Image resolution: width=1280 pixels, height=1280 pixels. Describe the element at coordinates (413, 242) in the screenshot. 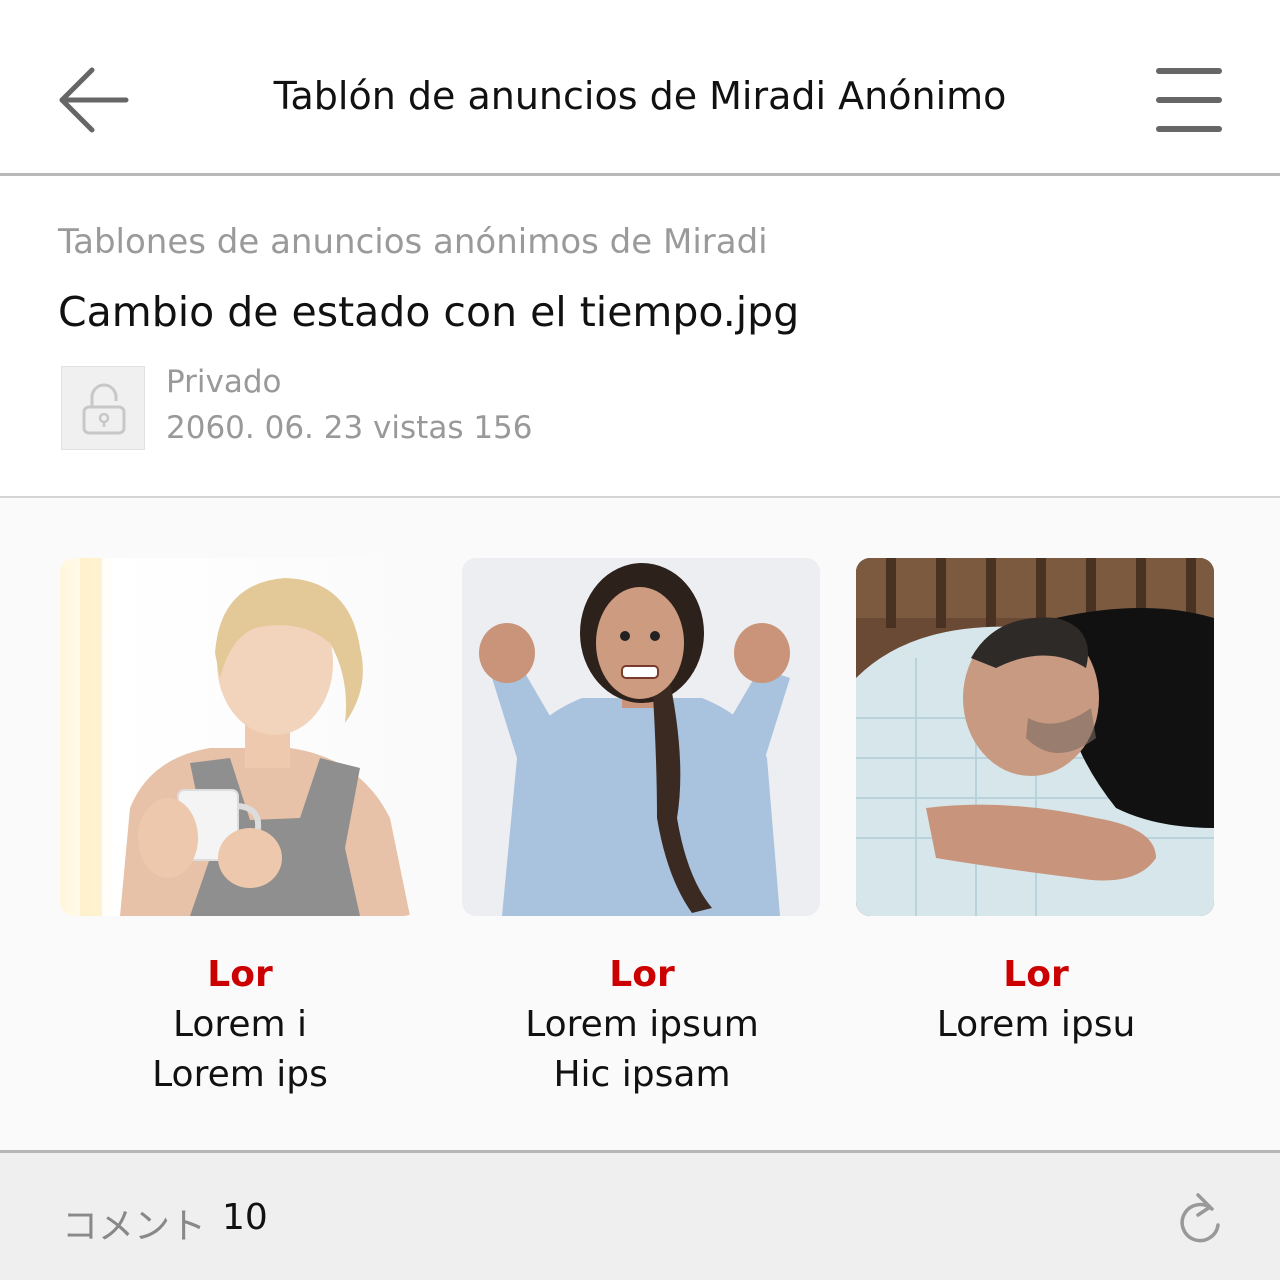

I see `board-name: Tablones de anuncios anónimos de Miradi` at that location.